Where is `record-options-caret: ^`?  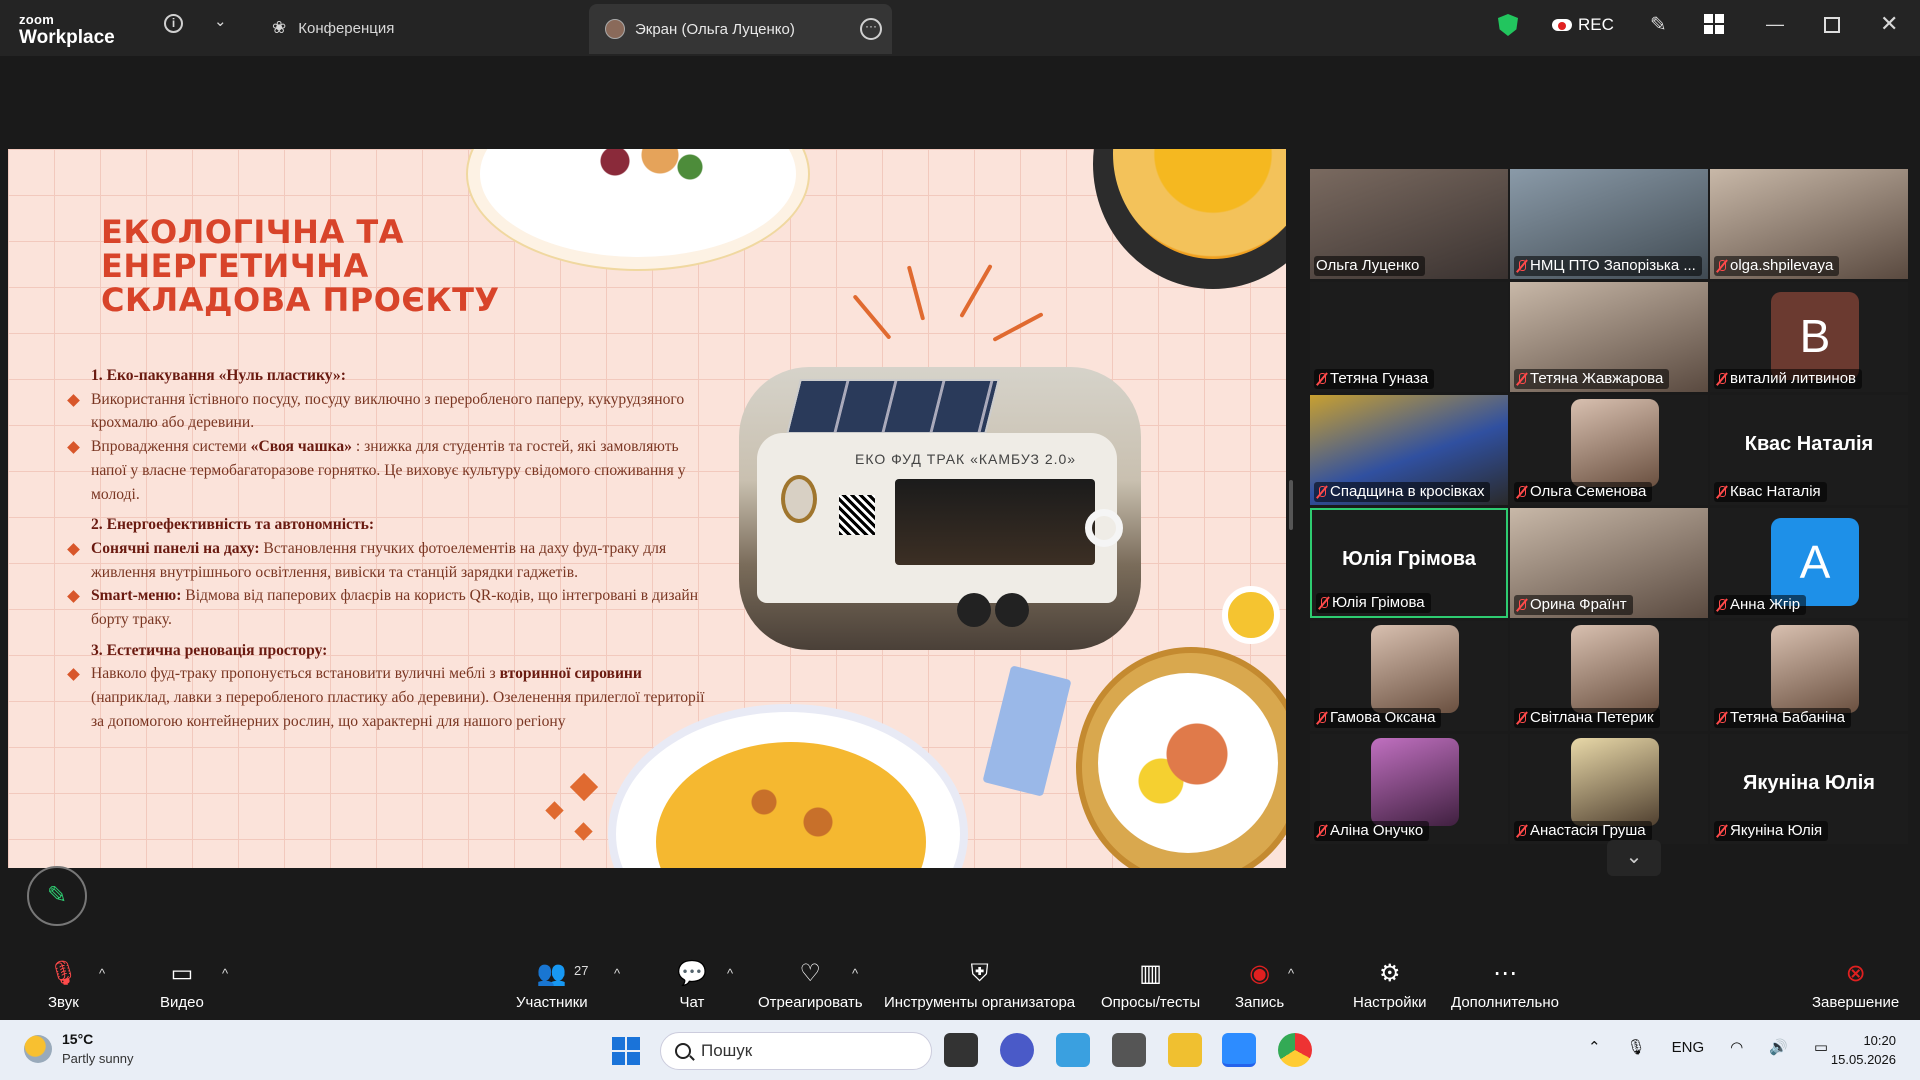
record-options-caret: ^ is located at coordinates (1291, 973).